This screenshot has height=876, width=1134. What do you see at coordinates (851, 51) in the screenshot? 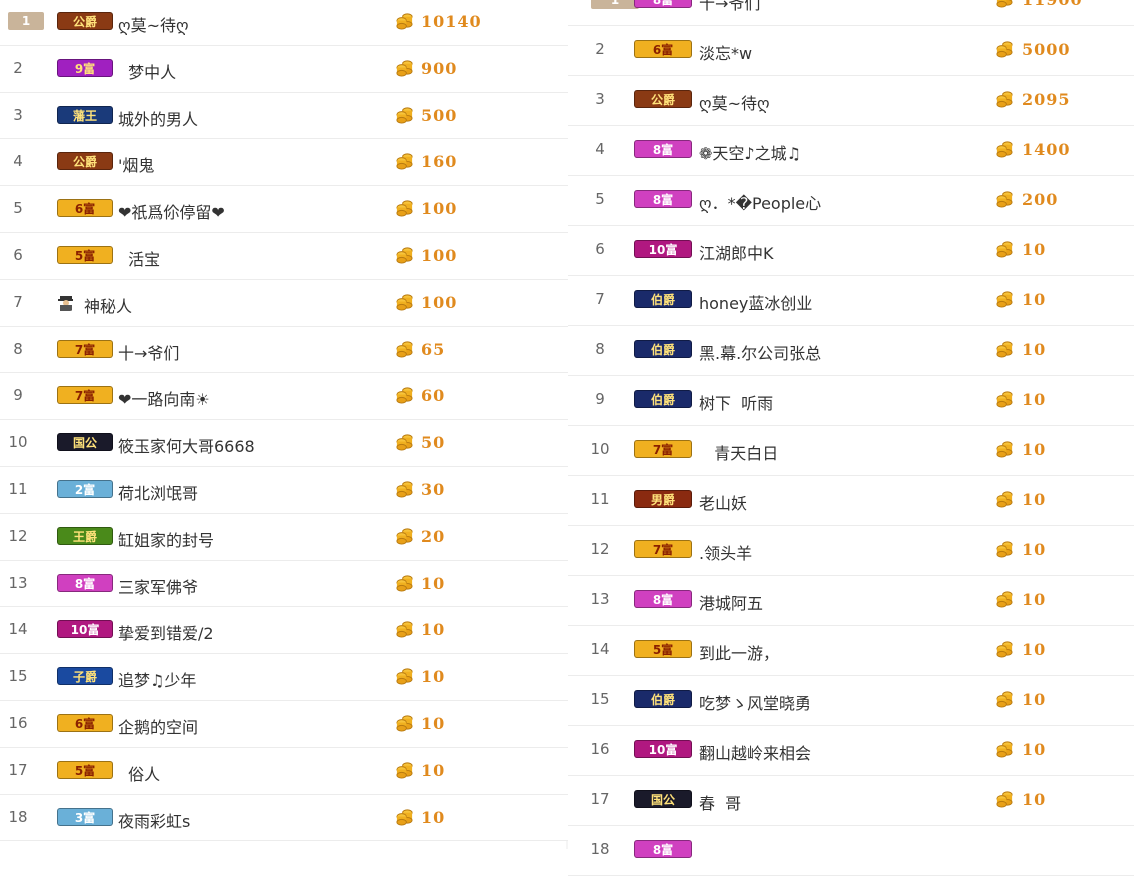
I see `leaderboard-row: 2 6富 淡忘*w 5000` at bounding box center [851, 51].